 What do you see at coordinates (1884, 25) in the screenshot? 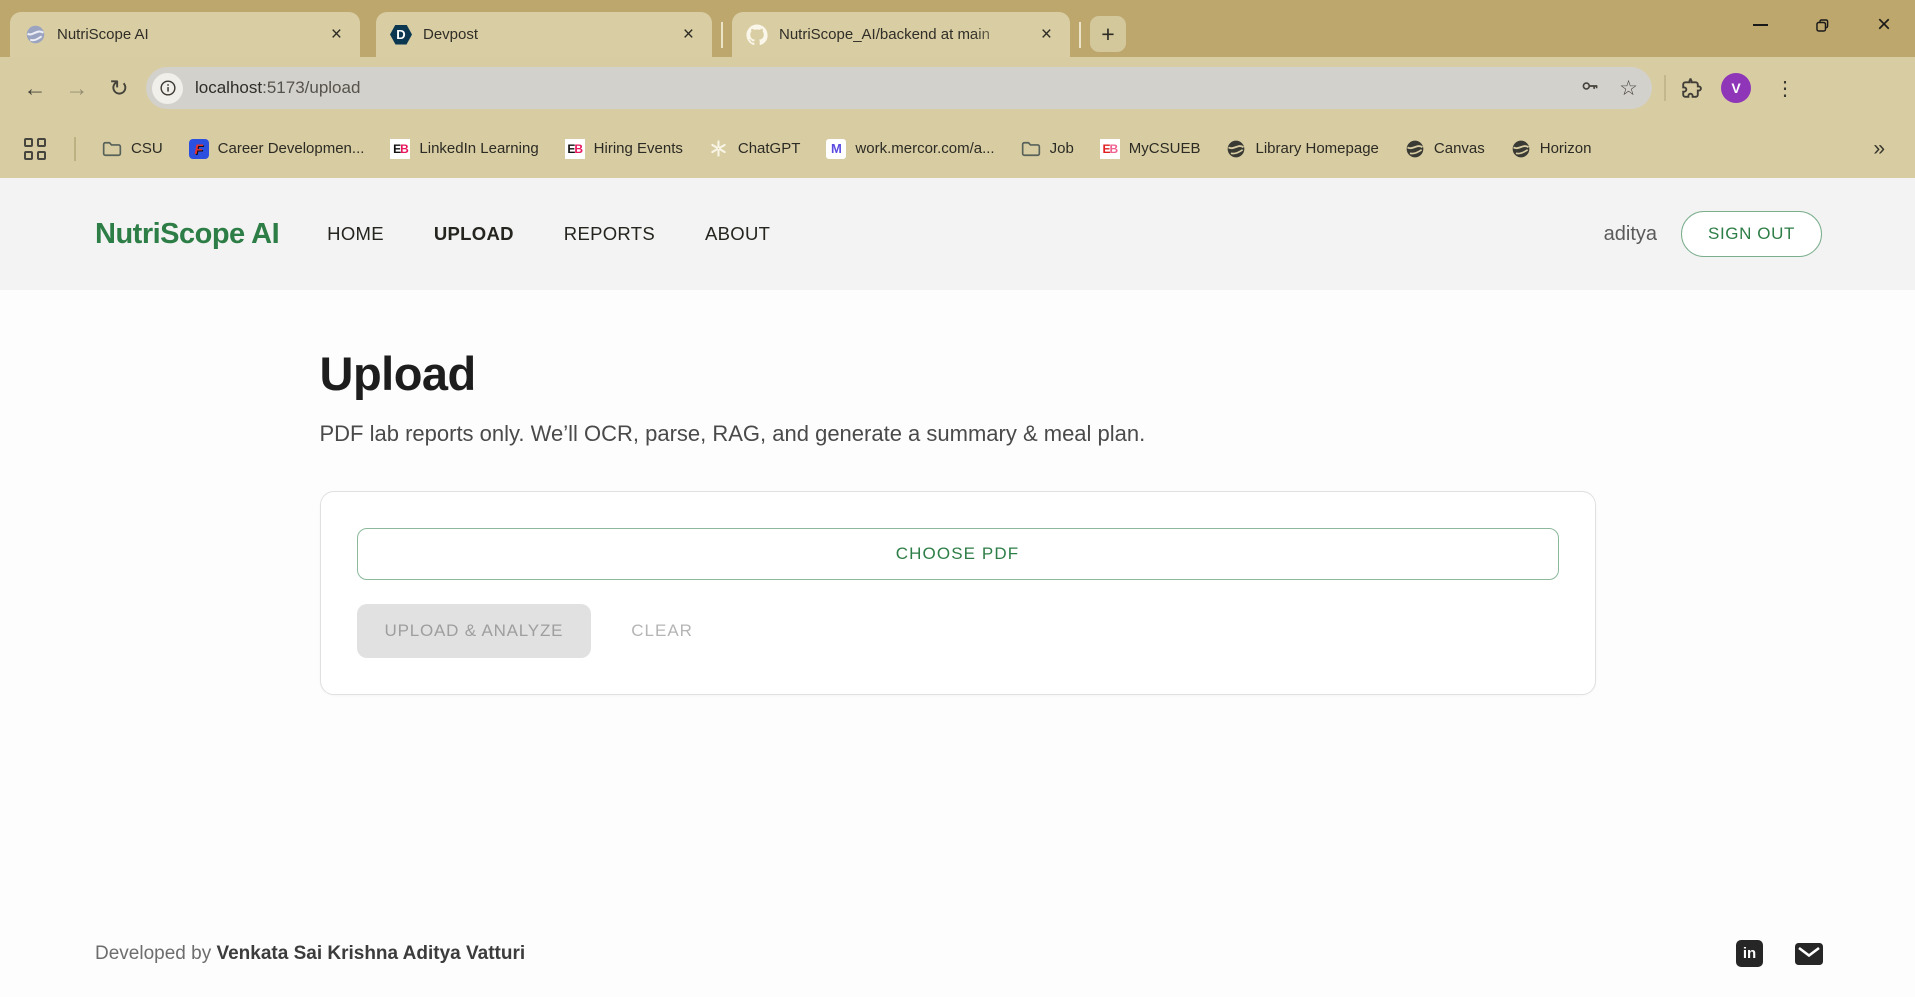
I see `close-window-button: ×` at bounding box center [1884, 25].